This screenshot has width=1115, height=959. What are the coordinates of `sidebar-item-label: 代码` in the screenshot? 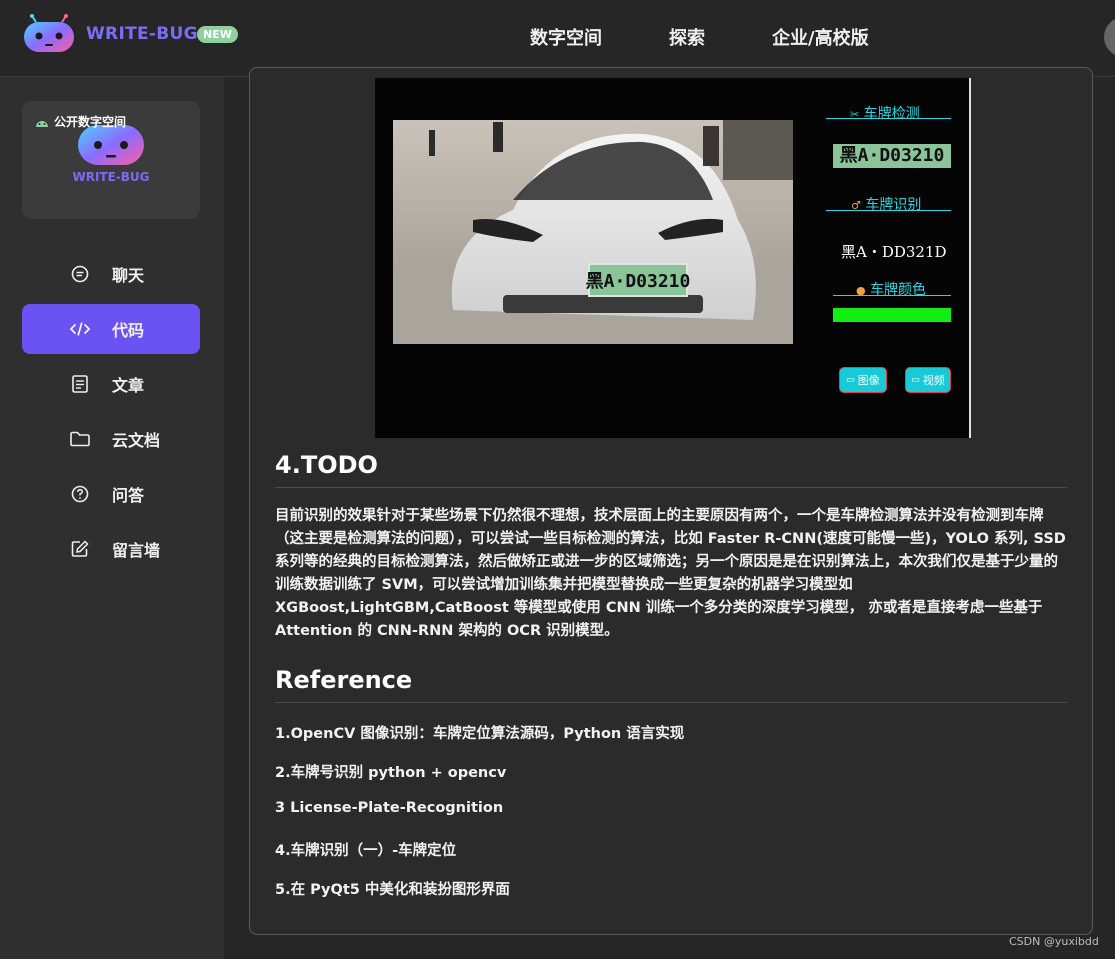 It's located at (128, 330).